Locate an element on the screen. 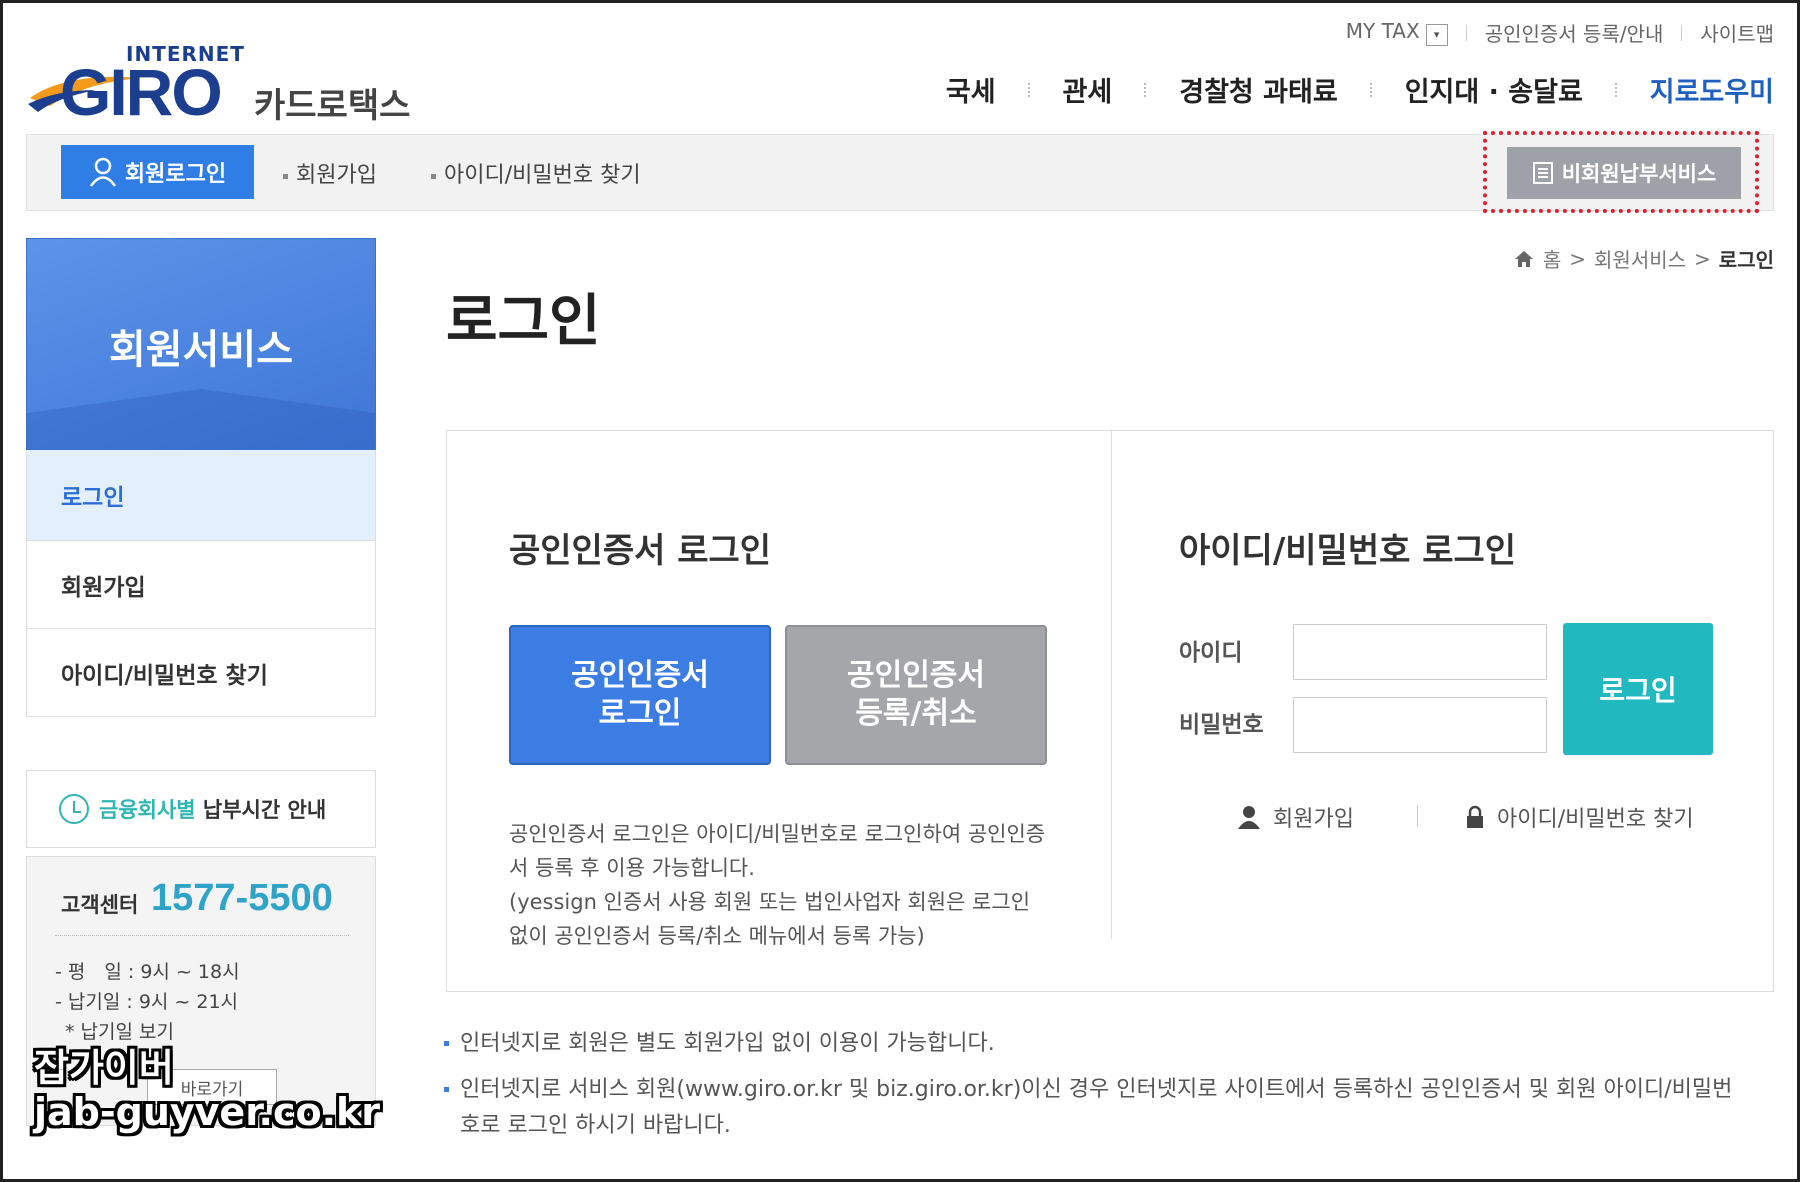  person-icon is located at coordinates (1249, 817).